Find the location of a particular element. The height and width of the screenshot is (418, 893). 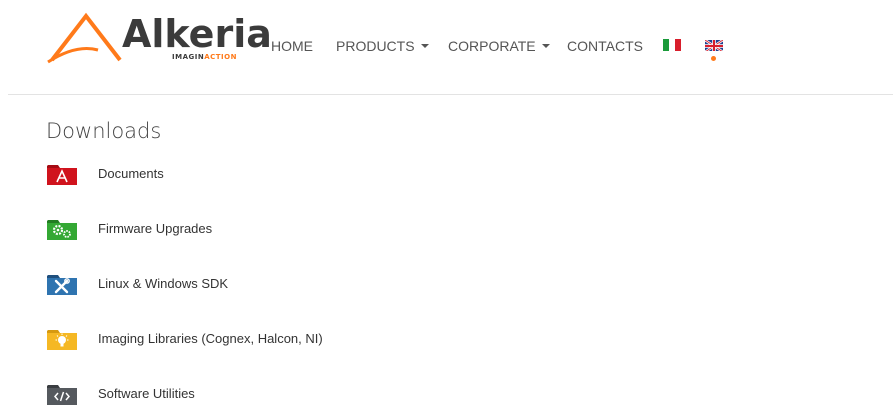

alkeria-logo: Alkeria IMAGINACTION is located at coordinates (159, 38).